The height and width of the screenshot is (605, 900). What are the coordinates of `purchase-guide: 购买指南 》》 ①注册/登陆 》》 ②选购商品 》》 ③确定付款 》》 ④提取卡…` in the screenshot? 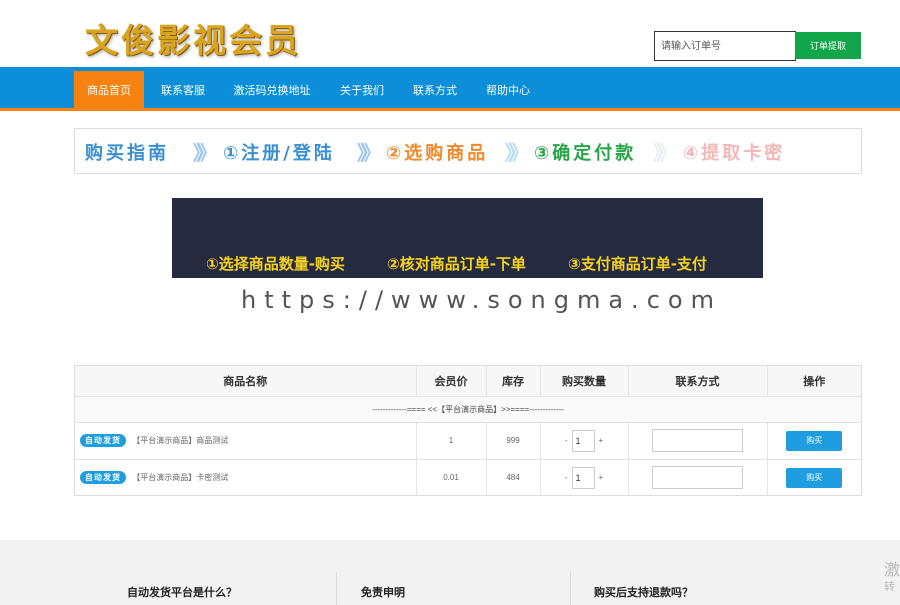 It's located at (468, 151).